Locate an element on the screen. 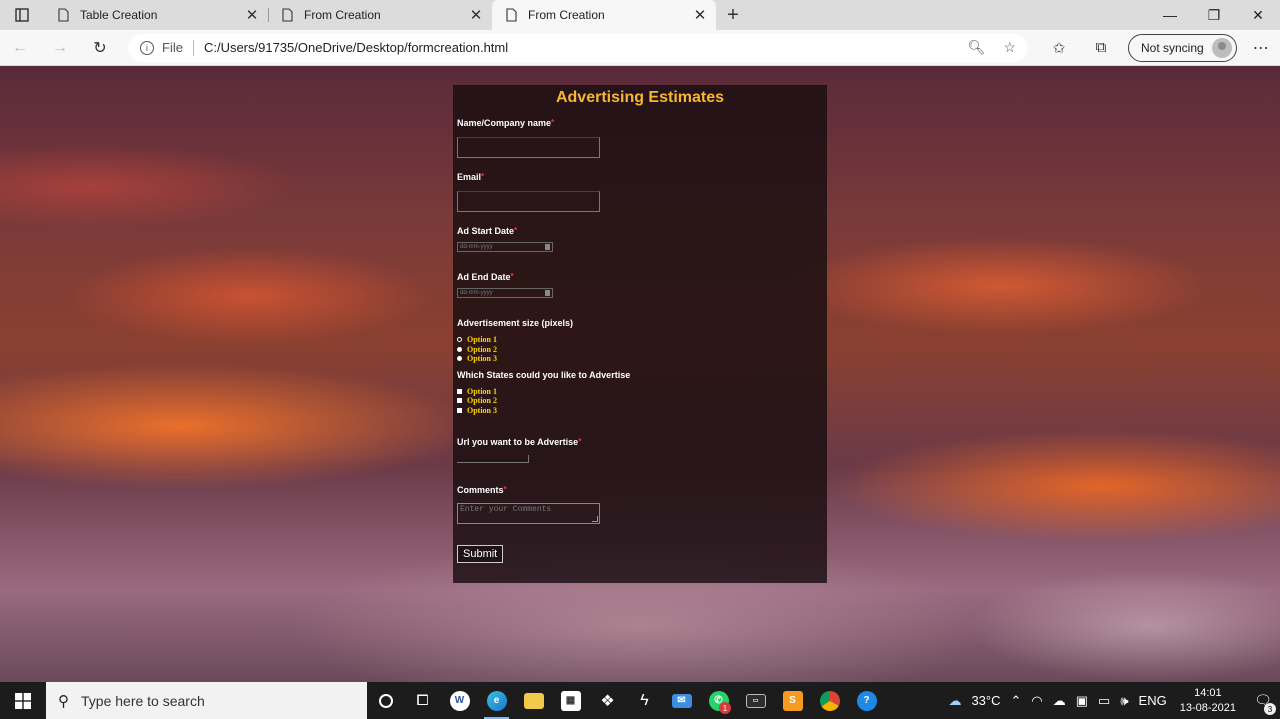 The image size is (1280, 719). end-date-placeholder: dd-mm-yyyy is located at coordinates (476, 293).